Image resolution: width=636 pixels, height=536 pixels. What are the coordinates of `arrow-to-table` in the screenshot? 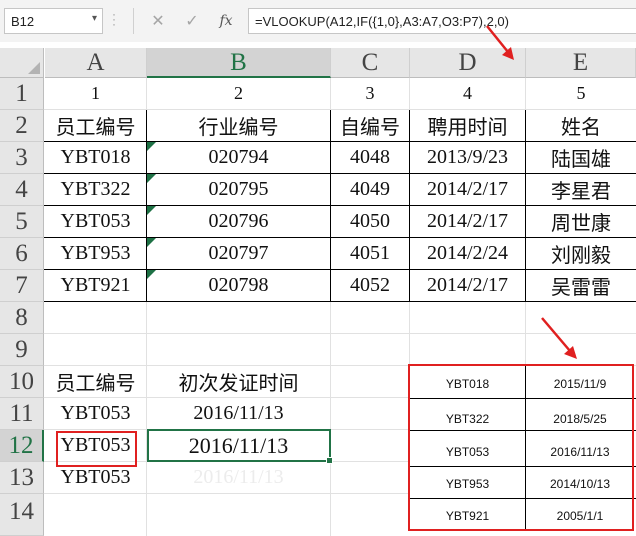 It's located at (559, 338).